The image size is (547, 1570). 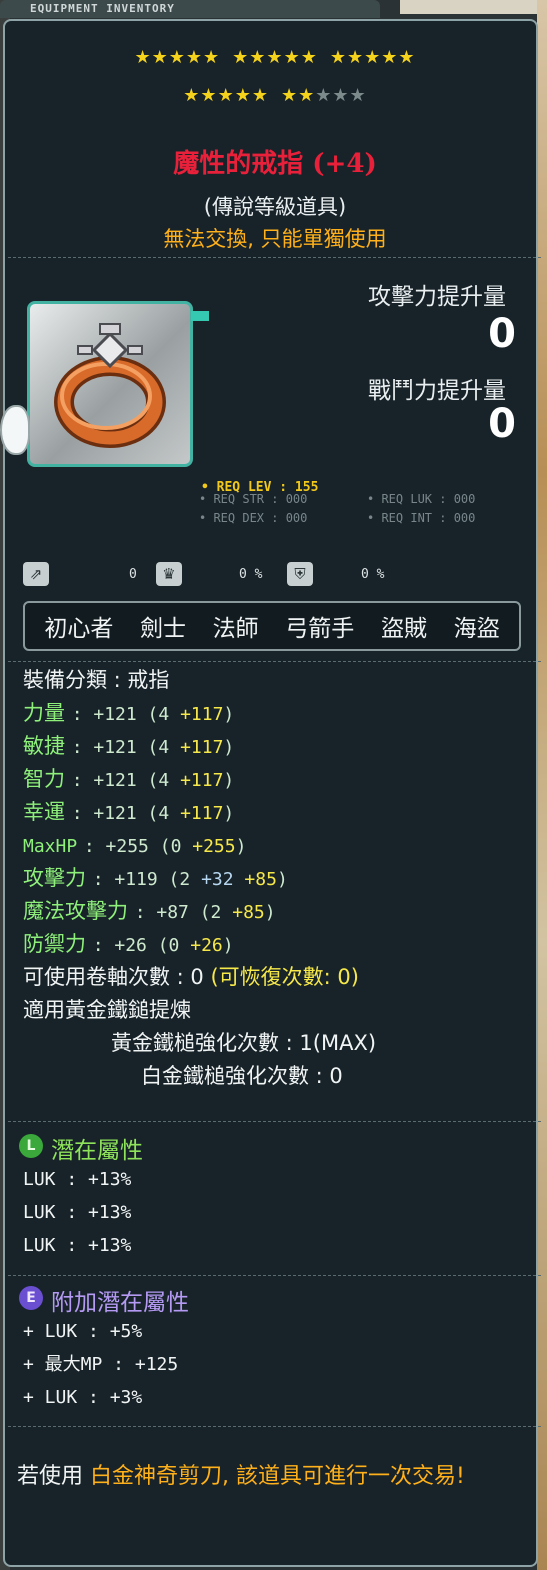 I want to click on star-row-1: ★★★★★ ★★★★★ ★★★★★, so click(x=275, y=57).